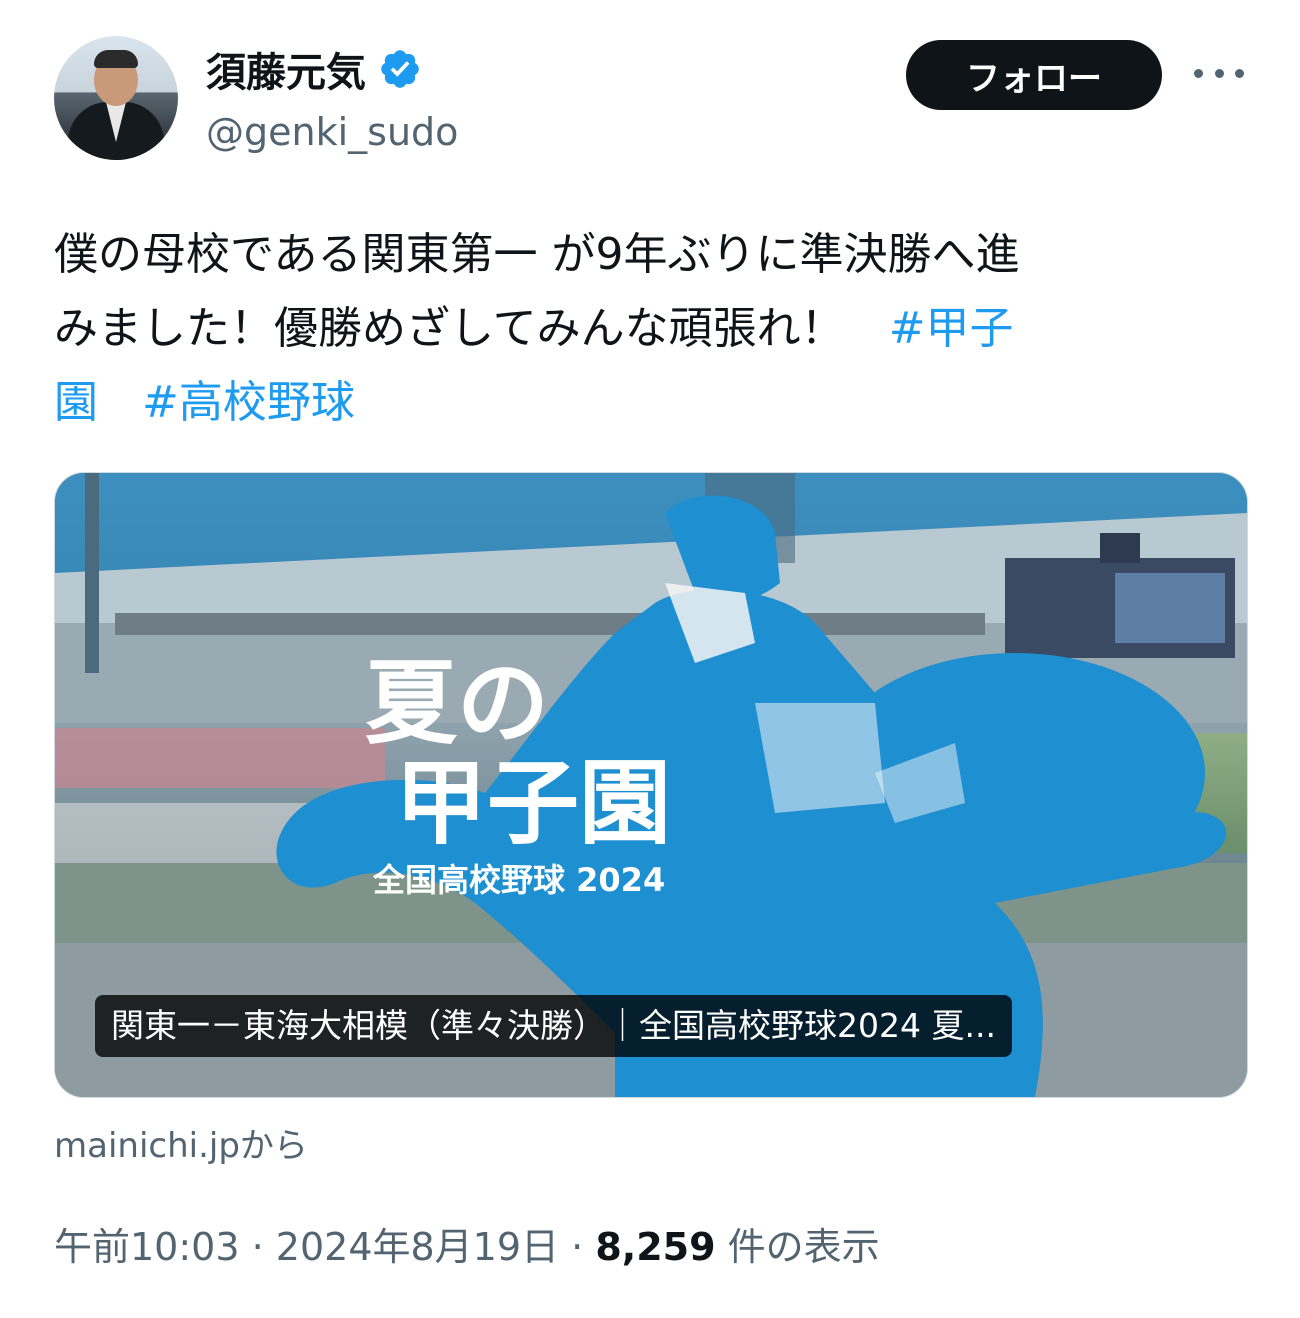 The height and width of the screenshot is (1318, 1300). I want to click on tweet-meta: 午前10:03 · 2024年8月19日 · 8,259 件の表示, so click(467, 1243).